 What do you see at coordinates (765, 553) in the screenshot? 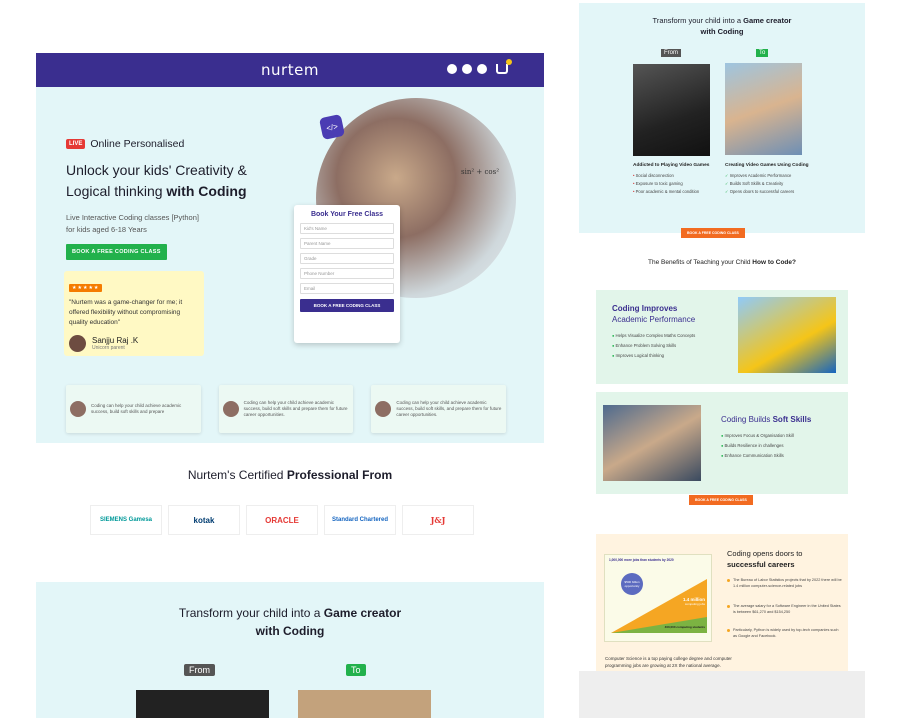
I see `careers-title-line1: Coding opens doors to` at bounding box center [765, 553].